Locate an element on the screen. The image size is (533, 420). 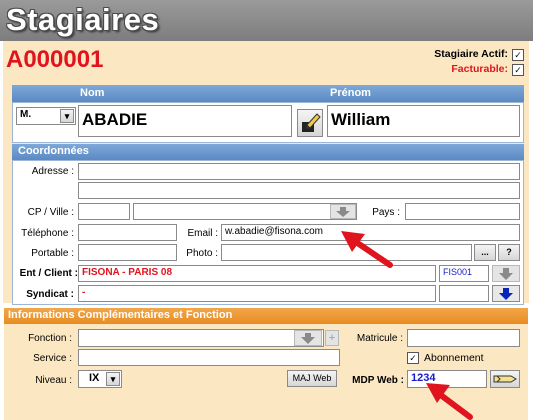
send-icon is located at coordinates (505, 379).